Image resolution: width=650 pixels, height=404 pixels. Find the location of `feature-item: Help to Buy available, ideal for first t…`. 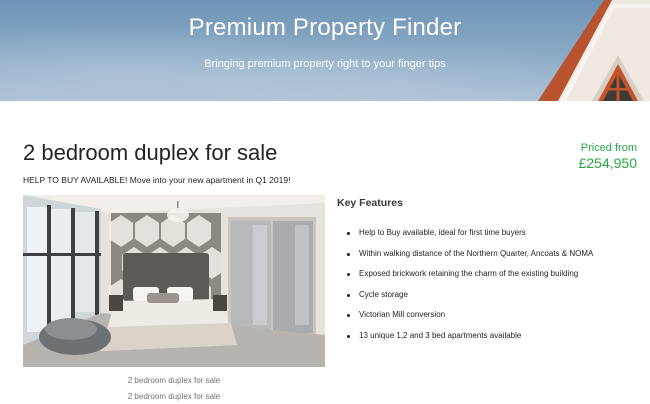

feature-item: Help to Buy available, ideal for first t… is located at coordinates (487, 233).